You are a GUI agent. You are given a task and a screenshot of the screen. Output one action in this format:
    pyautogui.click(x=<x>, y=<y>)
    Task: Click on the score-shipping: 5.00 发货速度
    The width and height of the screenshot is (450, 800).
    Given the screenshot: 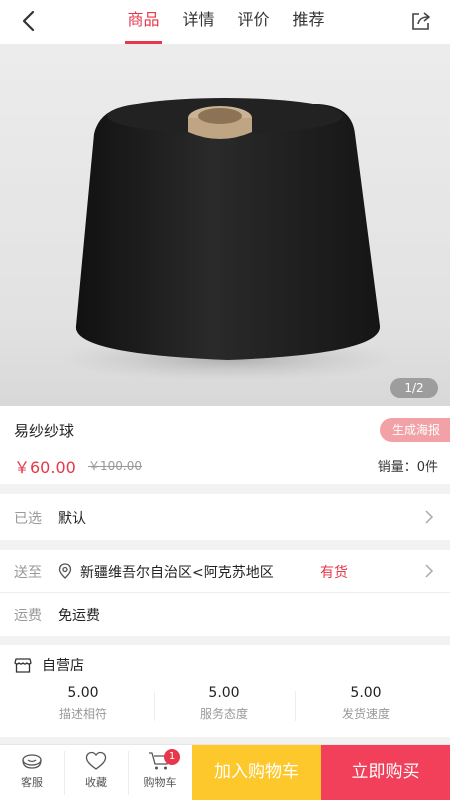 What is the action you would take?
    pyautogui.click(x=366, y=703)
    